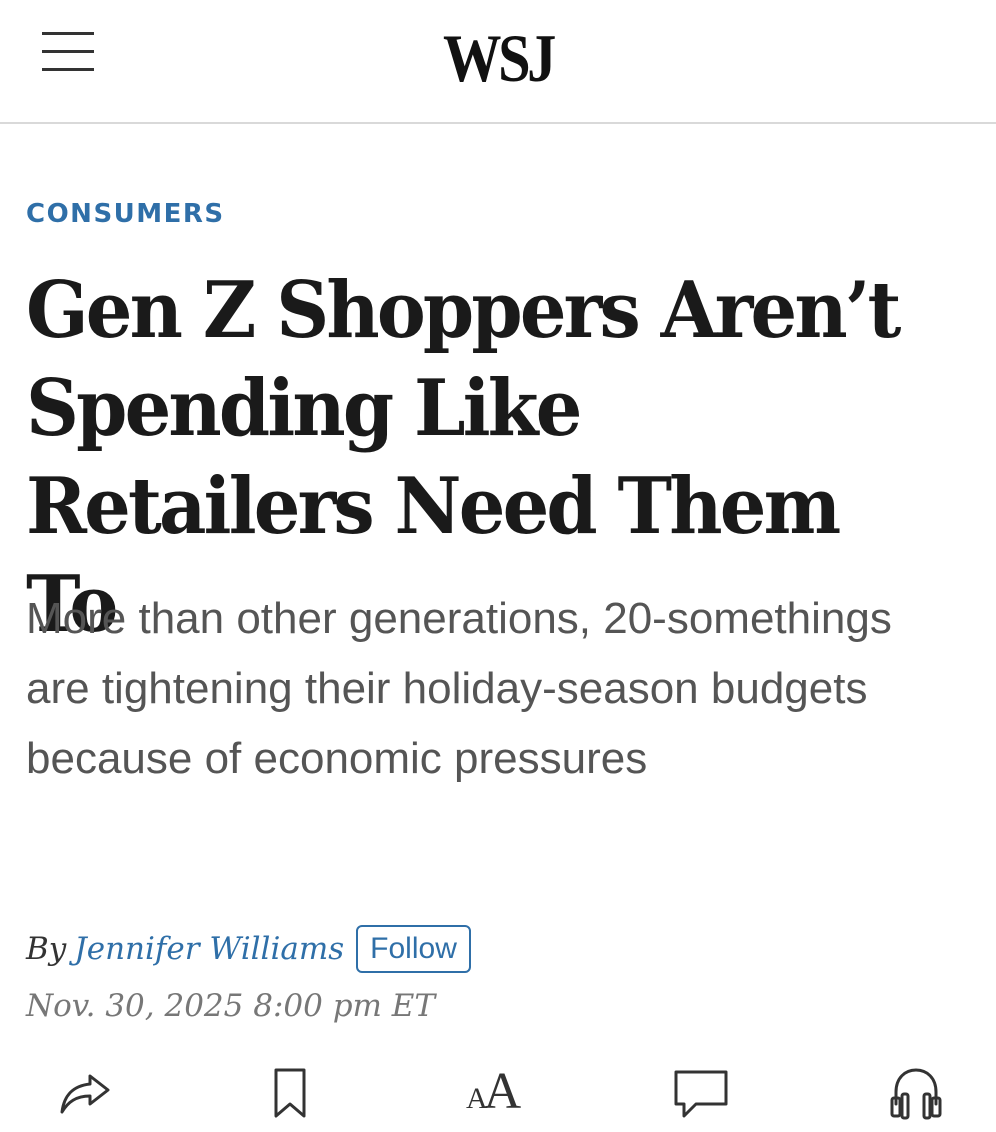 This screenshot has height=1132, width=996. I want to click on publish-timestamp: Nov. 30, 2025 8:00 pm ET, so click(231, 1006).